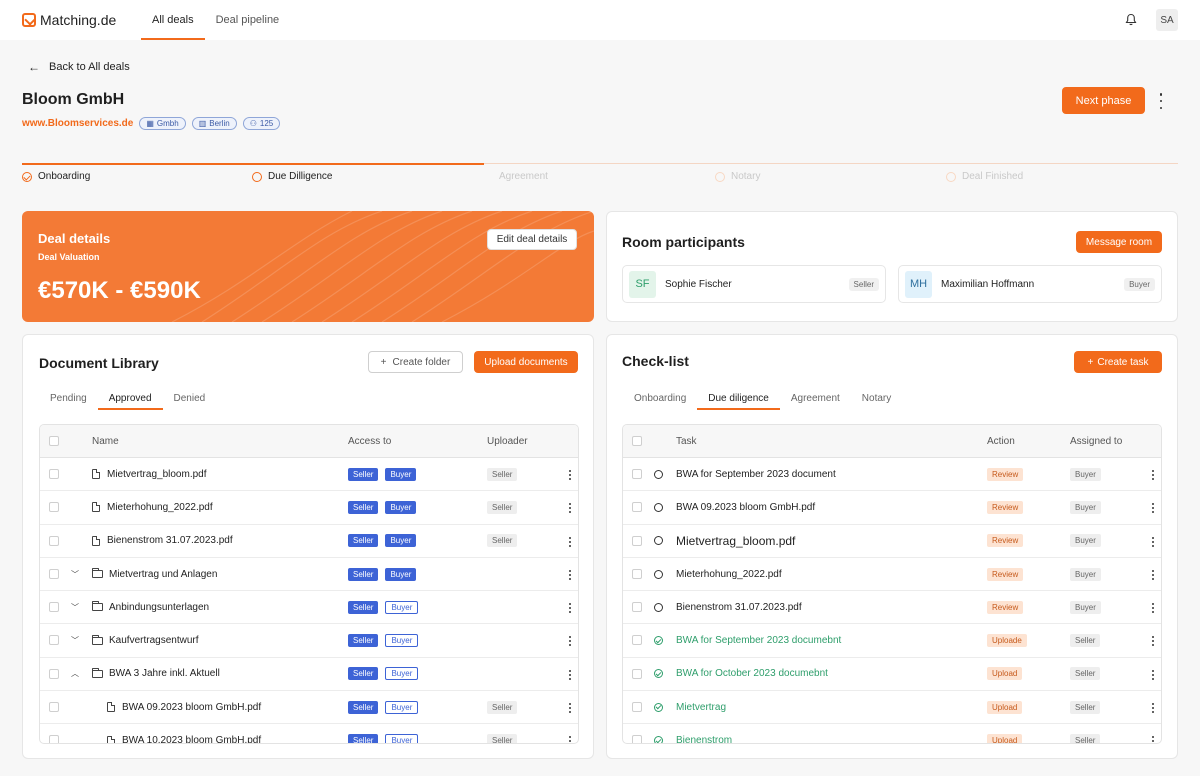  I want to click on tab-due-diligence: Due diligence, so click(738, 398).